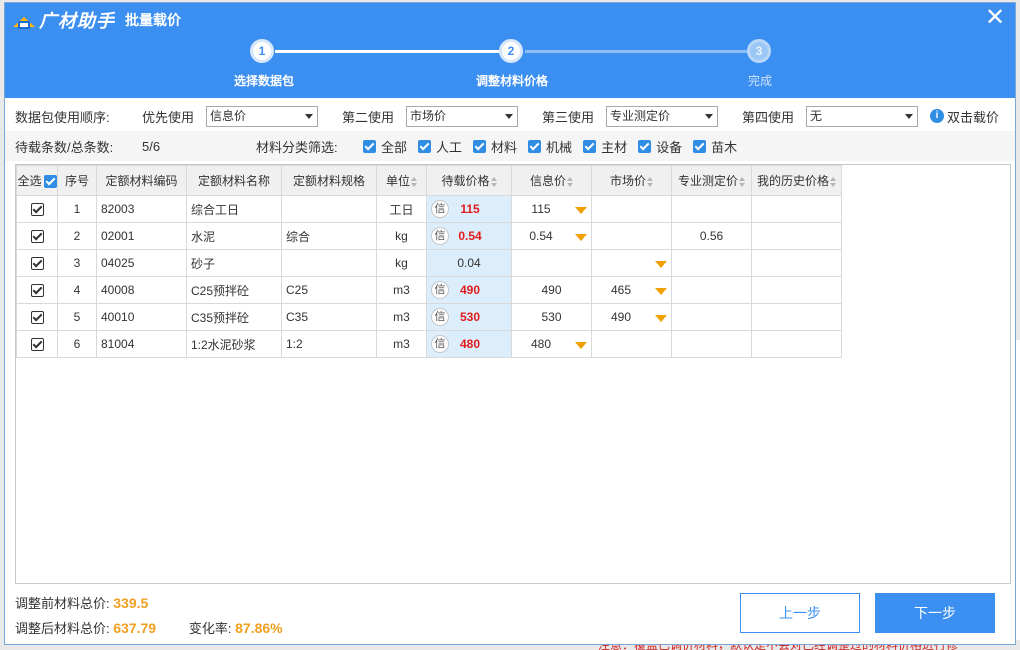 The image size is (1020, 650). What do you see at coordinates (329, 344) in the screenshot?
I see `cell-spec: 1:2` at bounding box center [329, 344].